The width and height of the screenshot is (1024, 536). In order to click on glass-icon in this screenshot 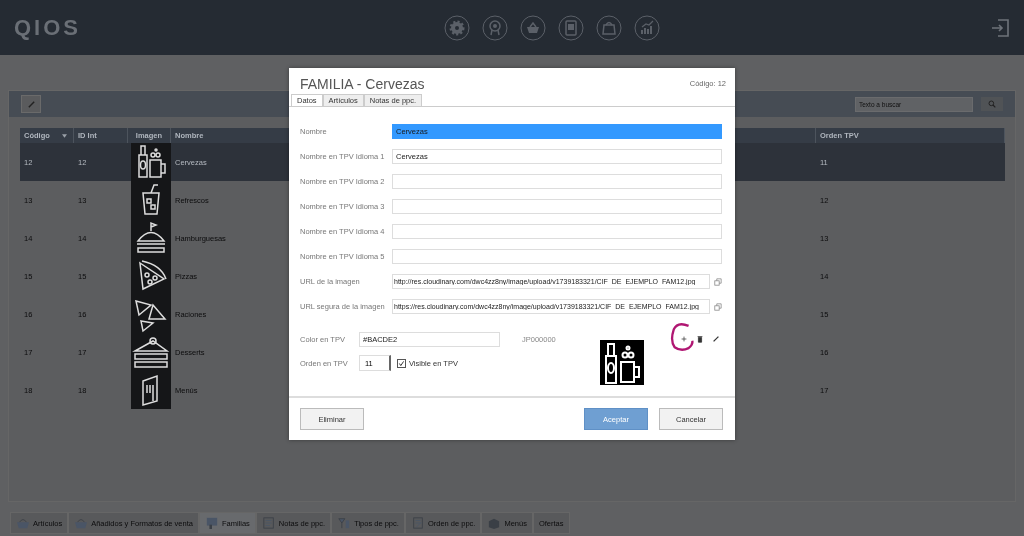, I will do `click(344, 523)`.